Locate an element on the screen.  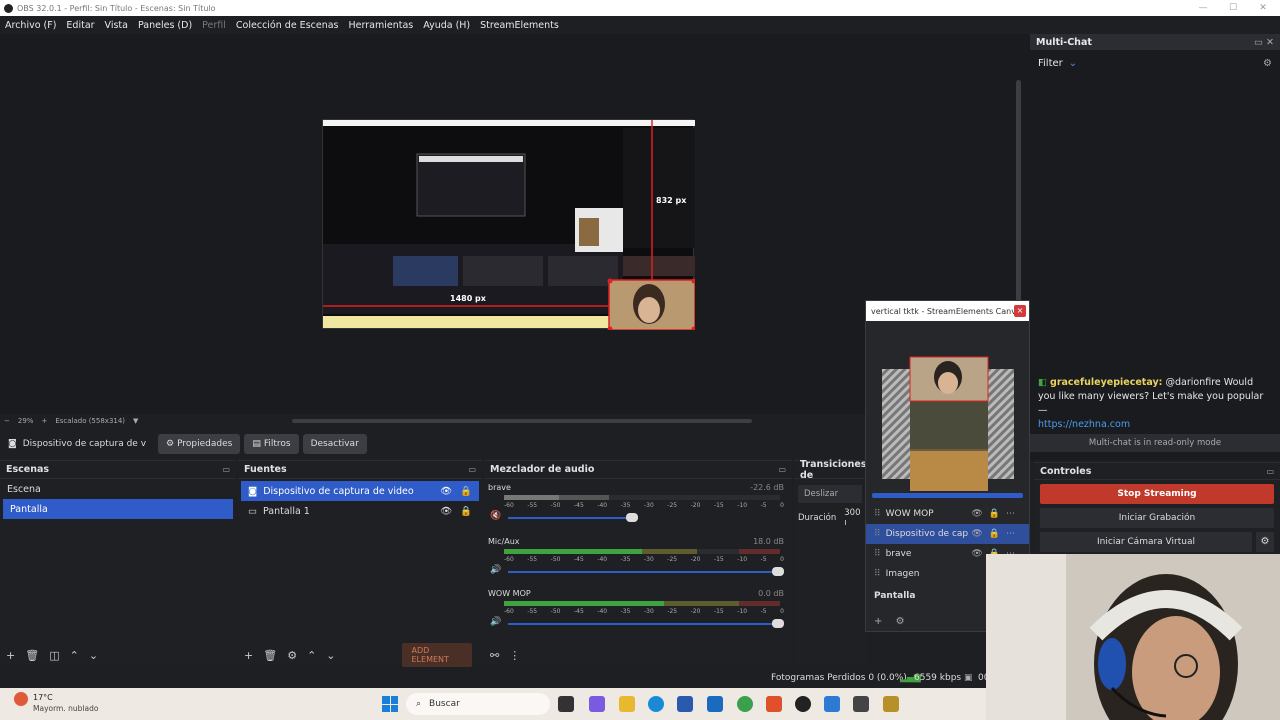
close-icon: ✕ is located at coordinates (1263, 8).